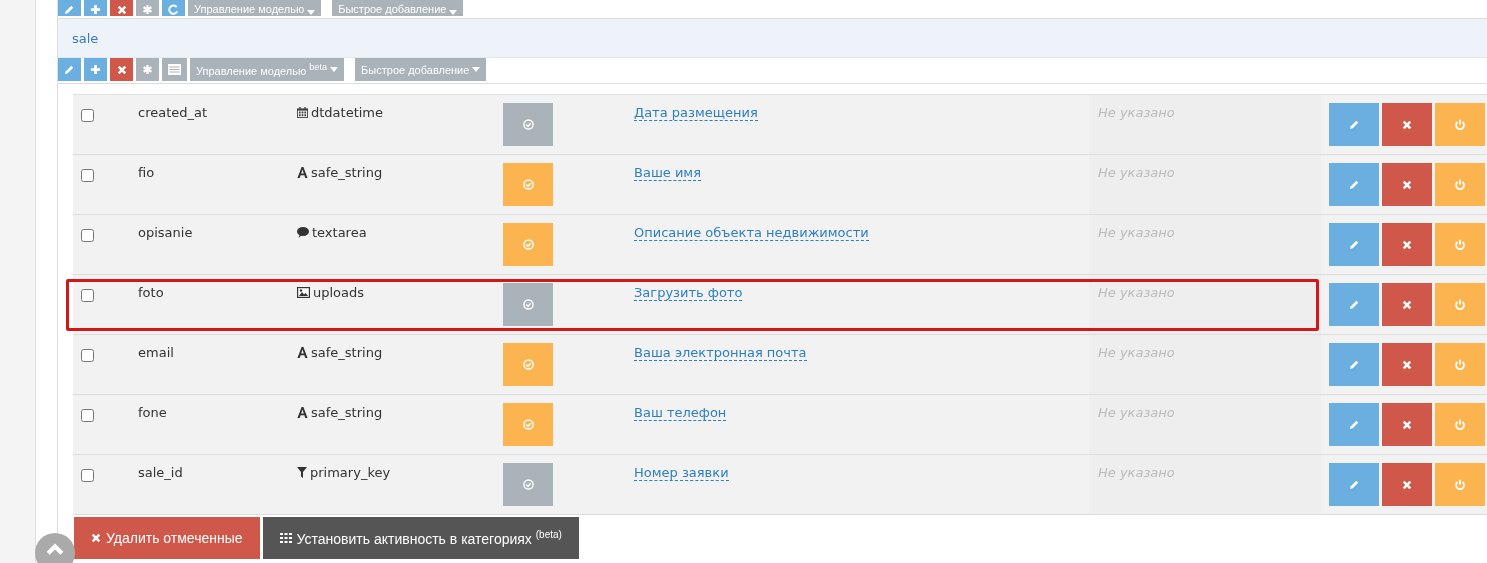 The image size is (1487, 563). What do you see at coordinates (85, 38) in the screenshot?
I see `panel-title: sale` at bounding box center [85, 38].